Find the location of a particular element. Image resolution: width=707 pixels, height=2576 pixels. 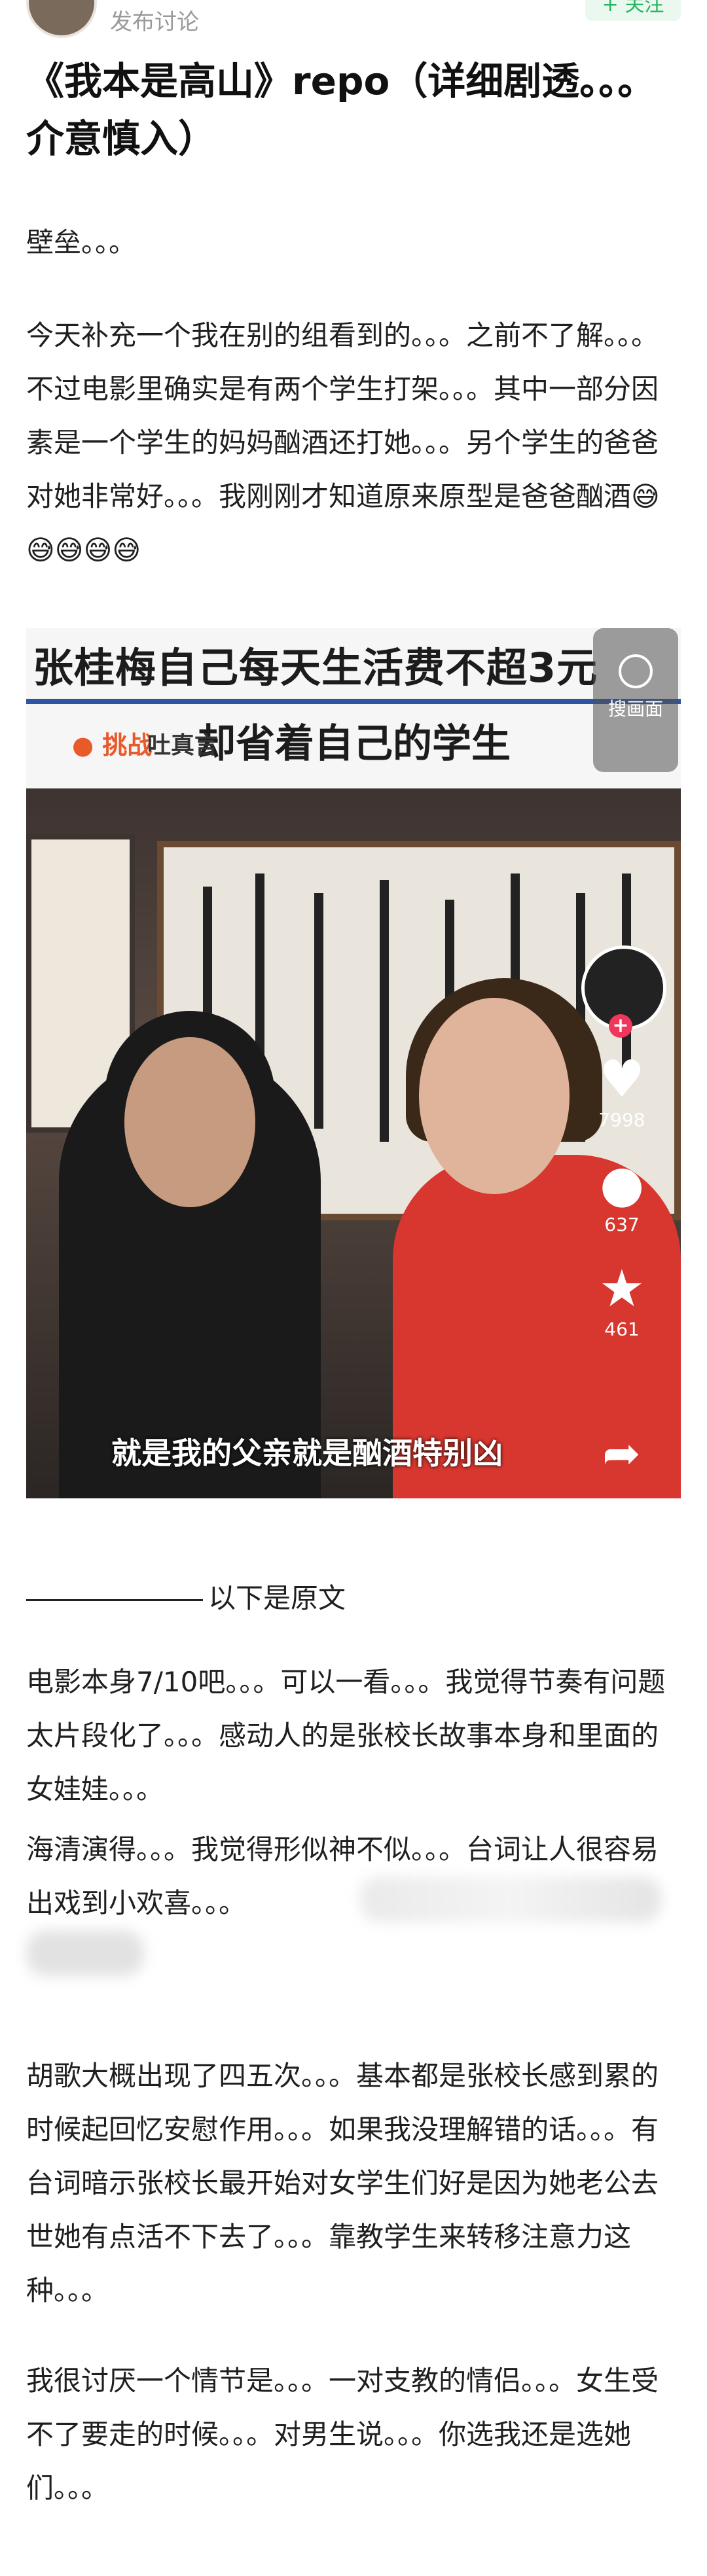

video-subtitle: 就是我的父亲就是酗酒特别凶 is located at coordinates (307, 1453).